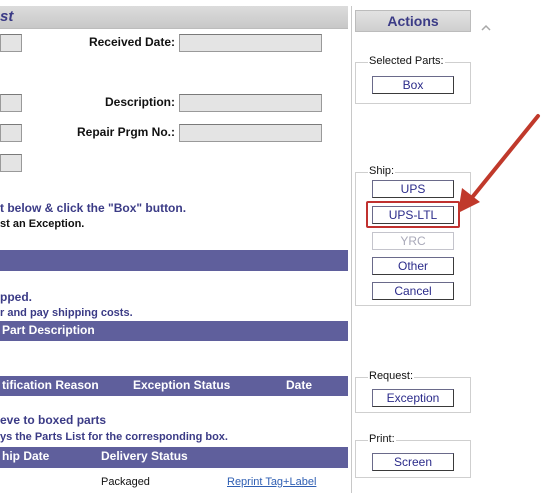  I want to click on ship-label: Ship:, so click(382, 171).